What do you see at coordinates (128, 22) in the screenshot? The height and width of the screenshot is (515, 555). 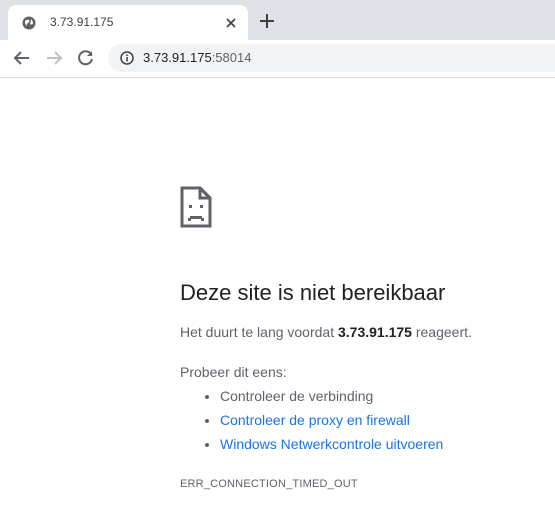 I see `tab-active: 3.73.91.175` at bounding box center [128, 22].